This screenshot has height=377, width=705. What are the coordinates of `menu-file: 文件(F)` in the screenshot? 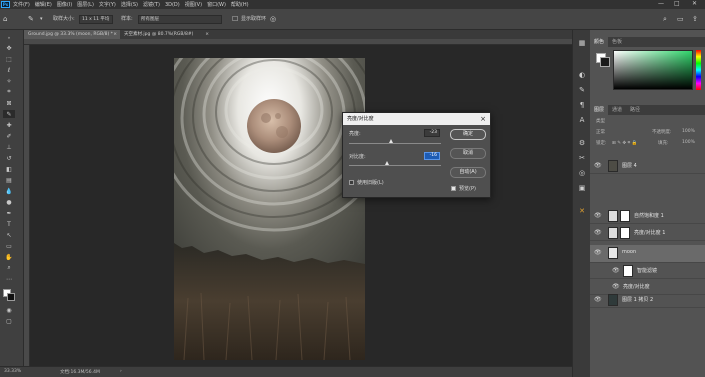 It's located at (21, 4).